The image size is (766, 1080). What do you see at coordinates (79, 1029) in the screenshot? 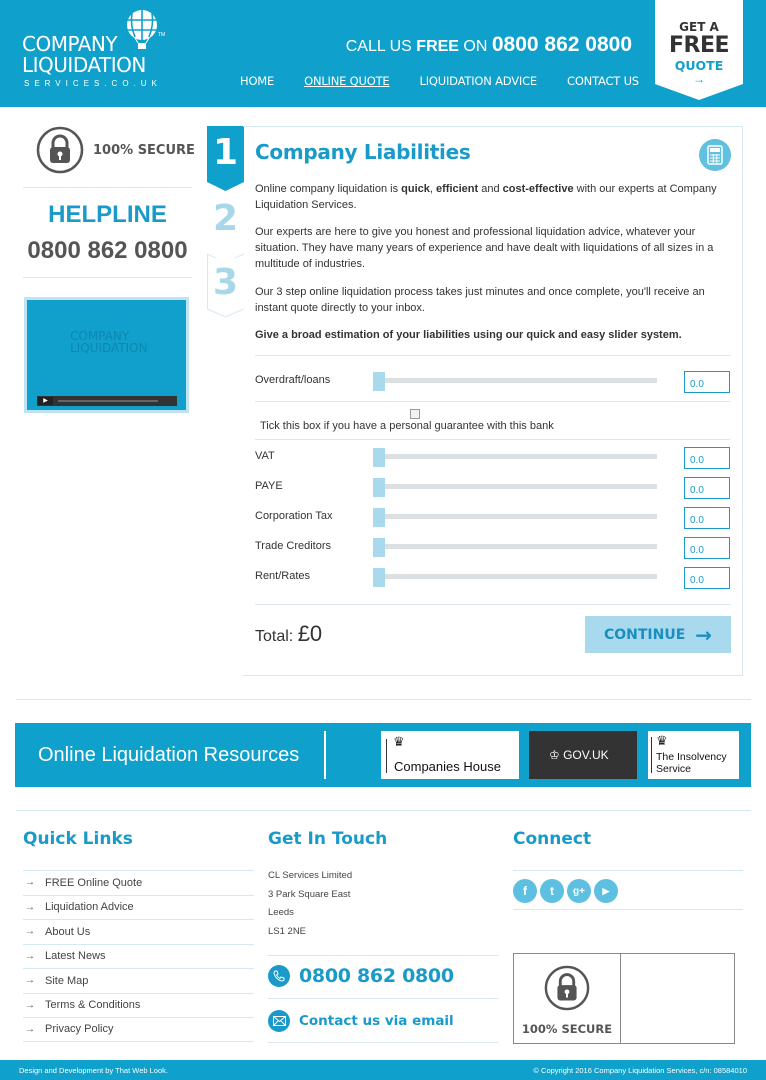
I see `quick-link-label: Privacy Policy` at bounding box center [79, 1029].